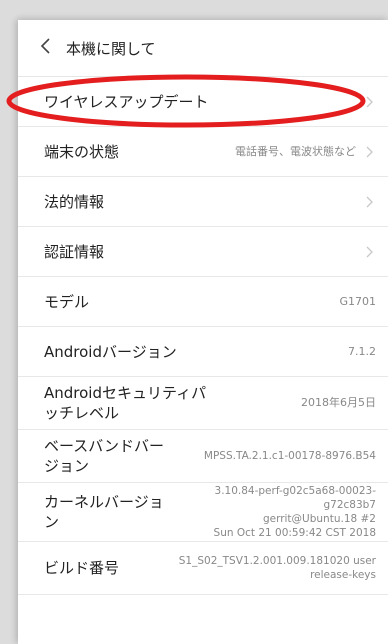  Describe the element at coordinates (74, 201) in the screenshot. I see `row-label: 法的情報` at that location.